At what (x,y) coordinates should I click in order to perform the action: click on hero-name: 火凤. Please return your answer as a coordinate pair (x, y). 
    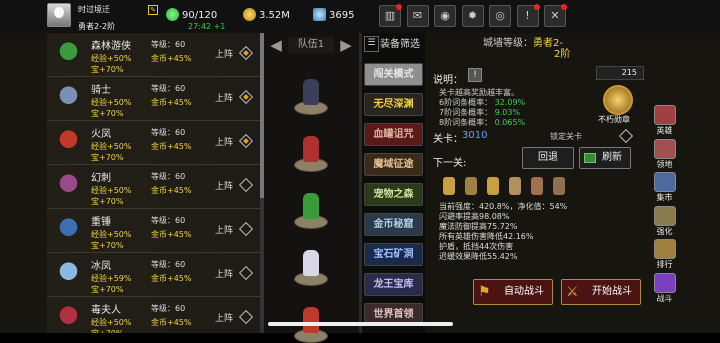
    Looking at the image, I should click on (101, 134).